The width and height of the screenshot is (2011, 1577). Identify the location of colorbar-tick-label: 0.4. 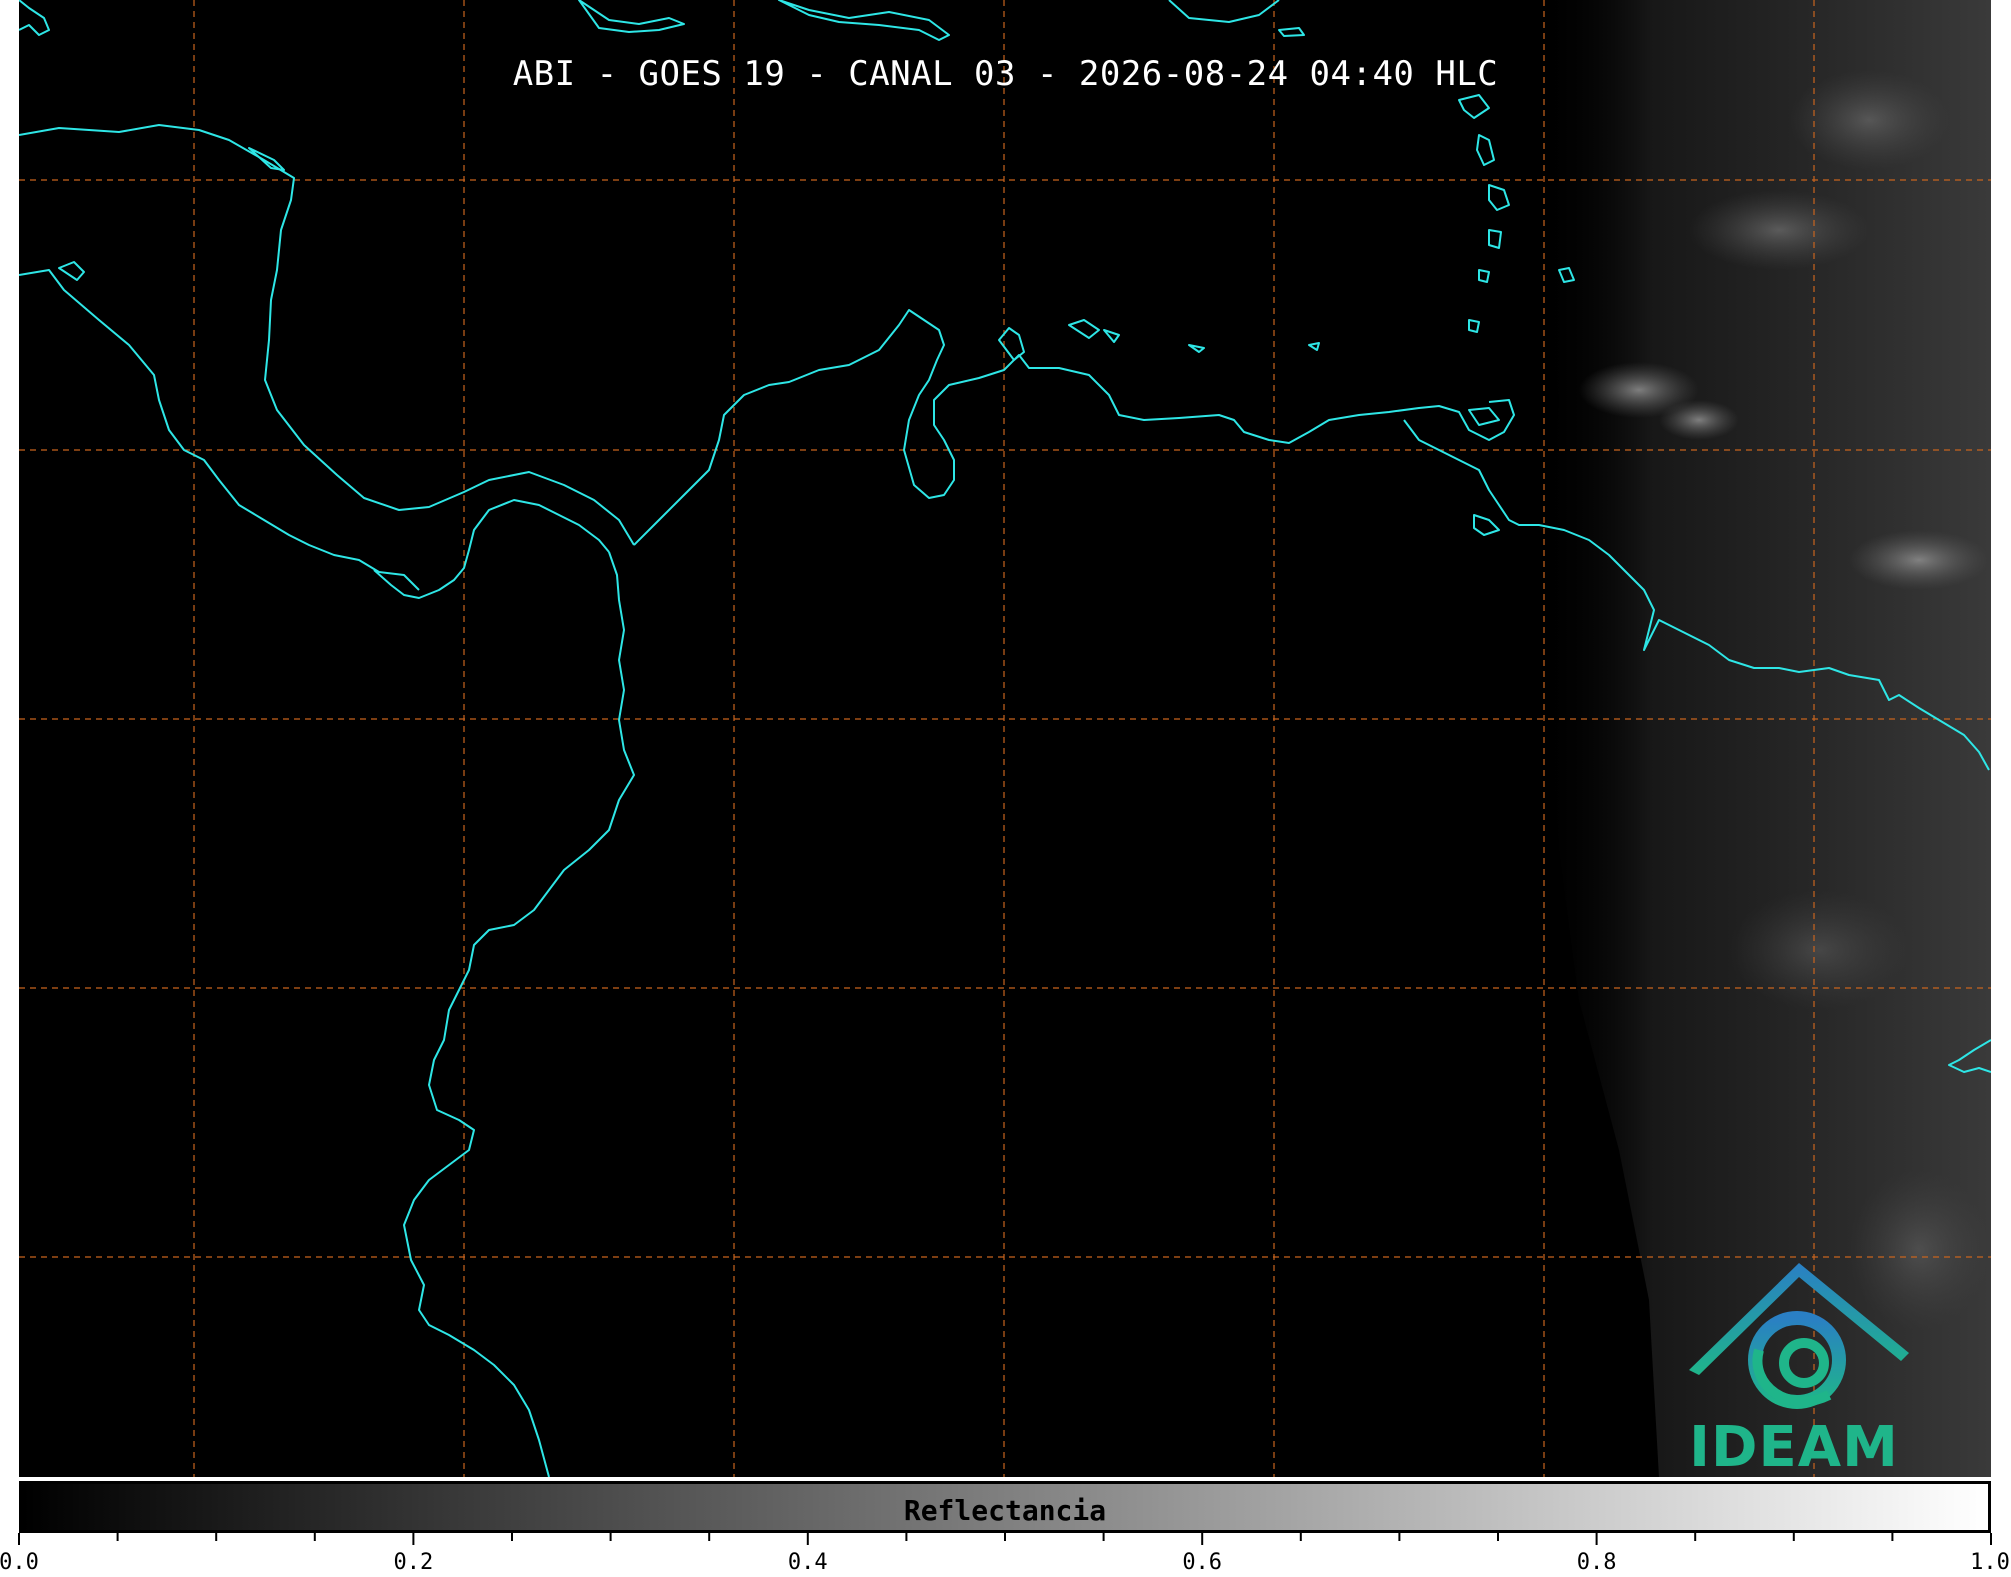
(807, 1562).